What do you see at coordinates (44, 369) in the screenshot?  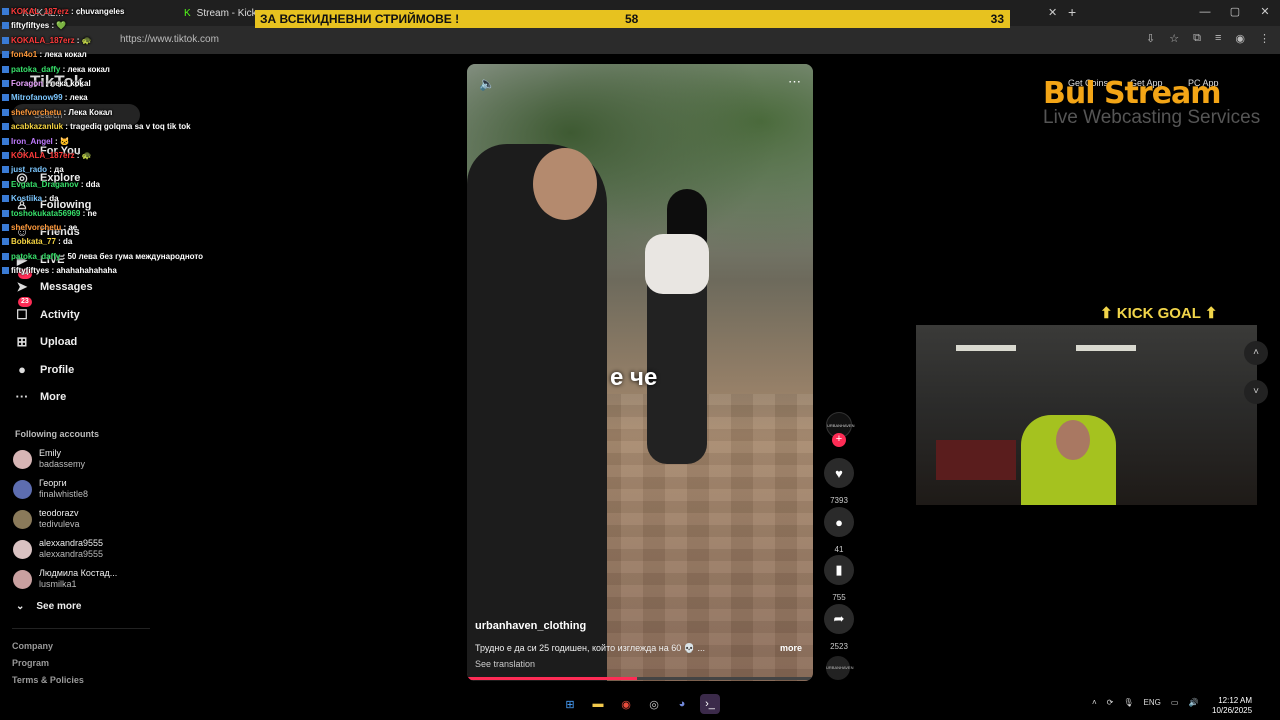 I see `sidebar-item-profile: ● Profile` at bounding box center [44, 369].